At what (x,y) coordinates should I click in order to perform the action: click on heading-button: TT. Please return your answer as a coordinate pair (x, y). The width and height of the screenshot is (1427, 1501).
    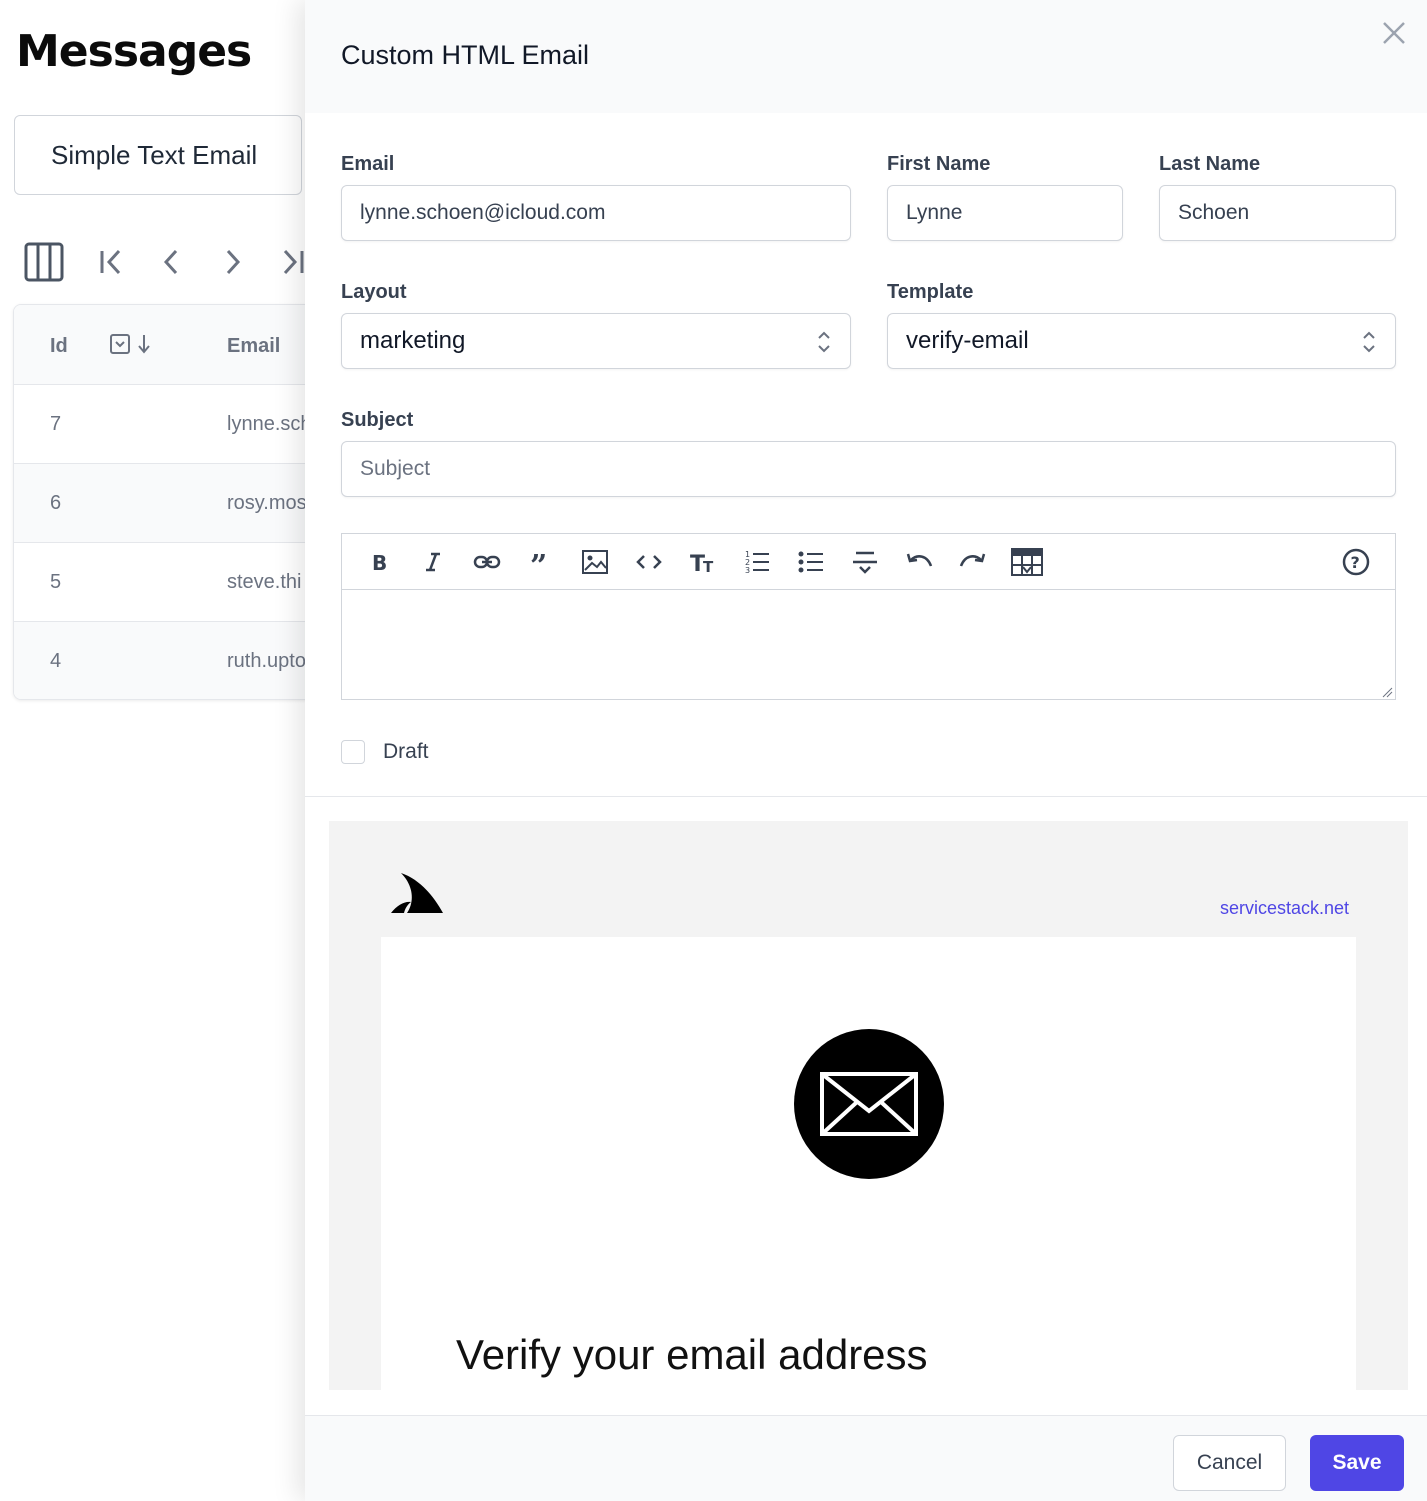
    Looking at the image, I should click on (703, 562).